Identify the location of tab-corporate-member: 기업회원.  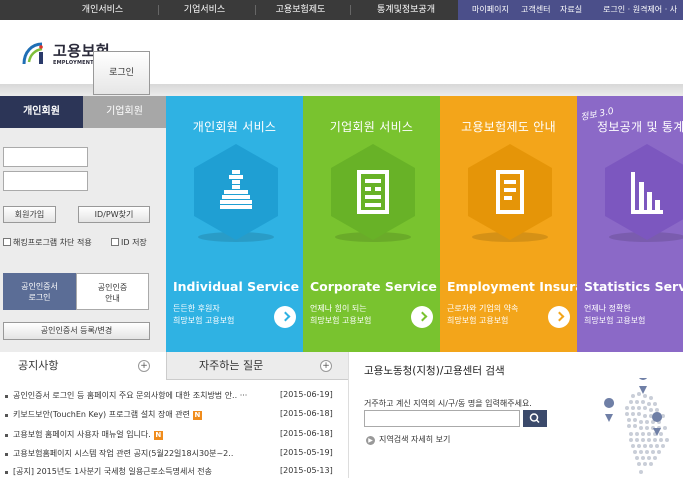
(124, 112).